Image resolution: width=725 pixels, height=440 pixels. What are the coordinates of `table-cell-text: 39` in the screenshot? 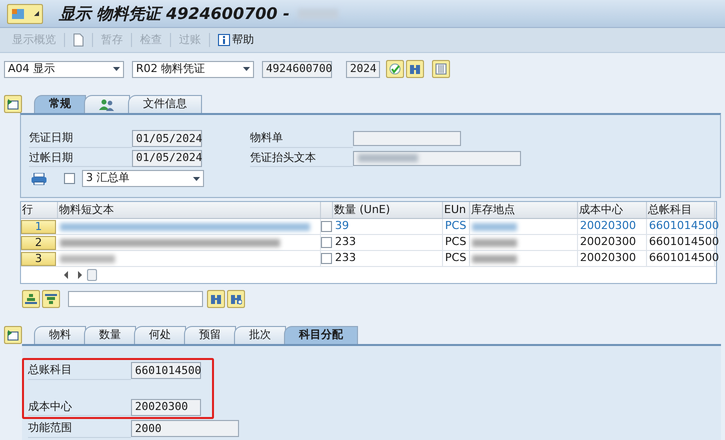 It's located at (342, 226).